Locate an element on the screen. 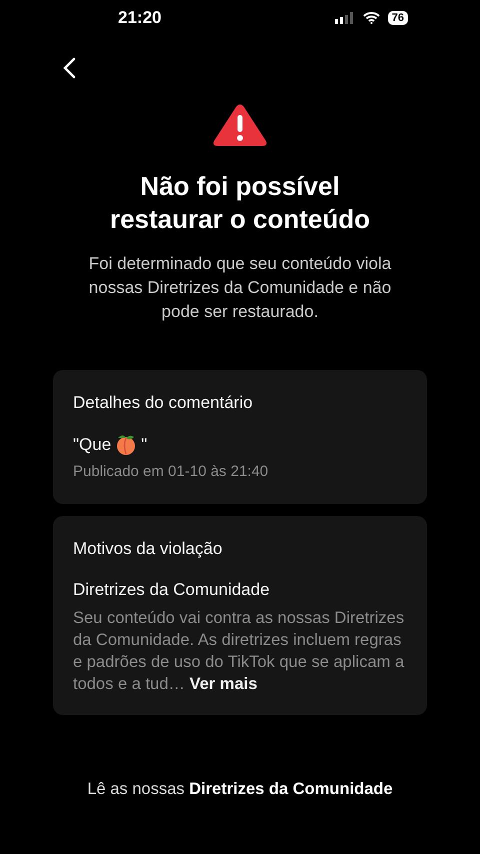 The height and width of the screenshot is (854, 480). comment-text: "Que is located at coordinates (92, 445).